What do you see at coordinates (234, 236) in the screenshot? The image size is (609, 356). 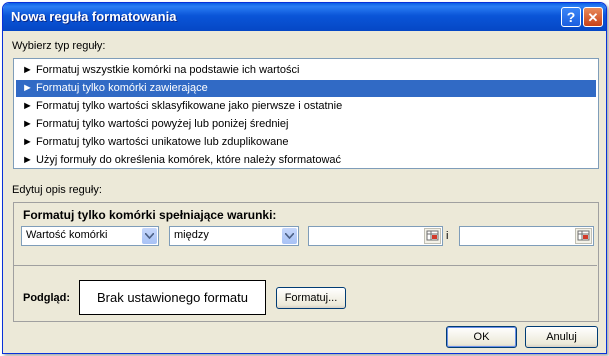 I see `operator-select: między` at bounding box center [234, 236].